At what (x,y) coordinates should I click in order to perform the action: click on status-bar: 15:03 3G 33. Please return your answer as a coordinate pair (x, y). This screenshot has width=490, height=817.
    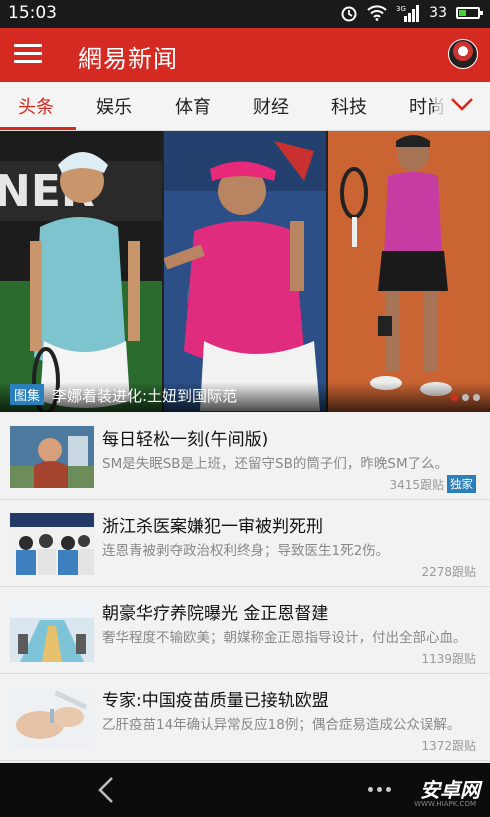
    Looking at the image, I should click on (245, 14).